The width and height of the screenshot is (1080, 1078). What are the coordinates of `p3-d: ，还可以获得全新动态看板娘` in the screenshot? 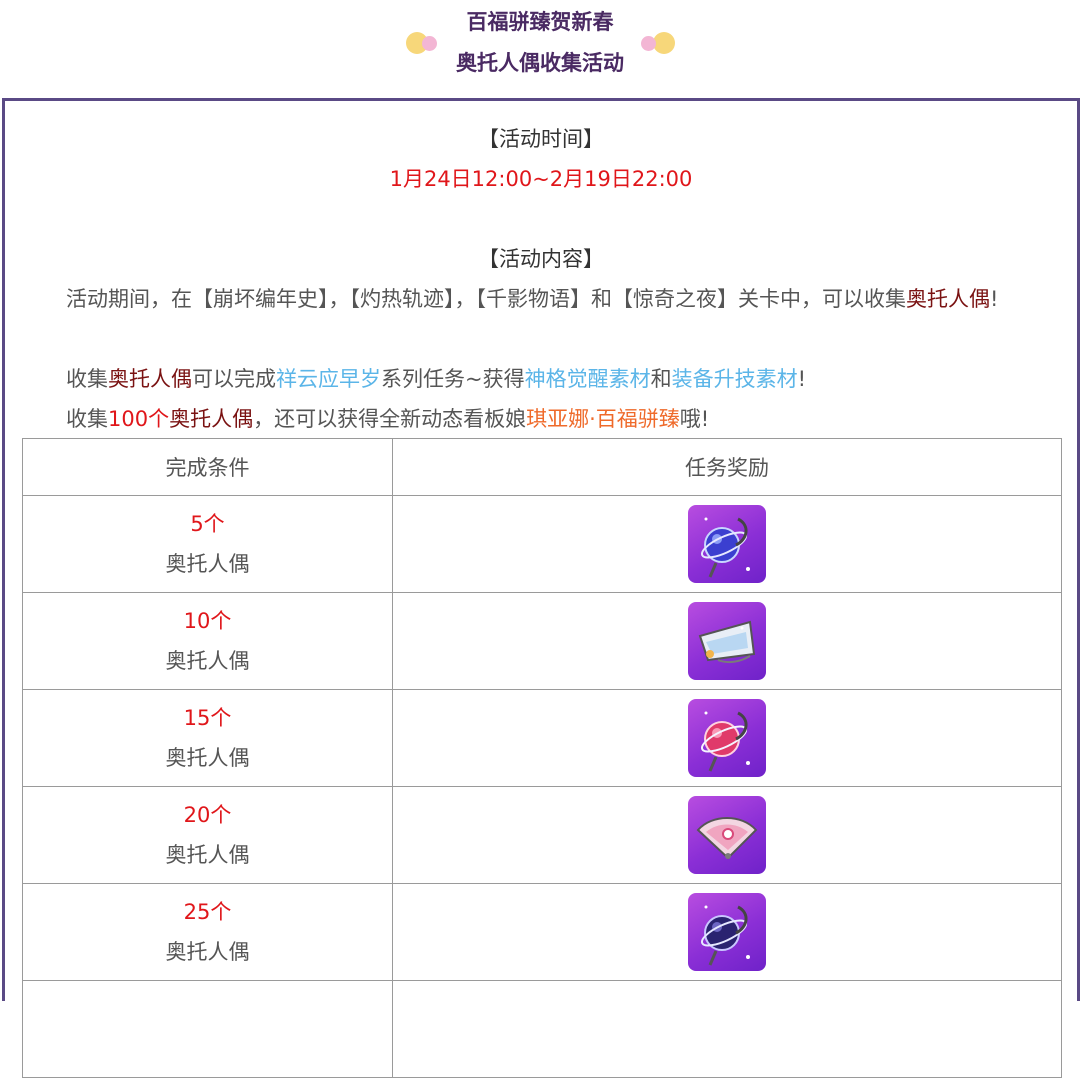 It's located at (390, 419).